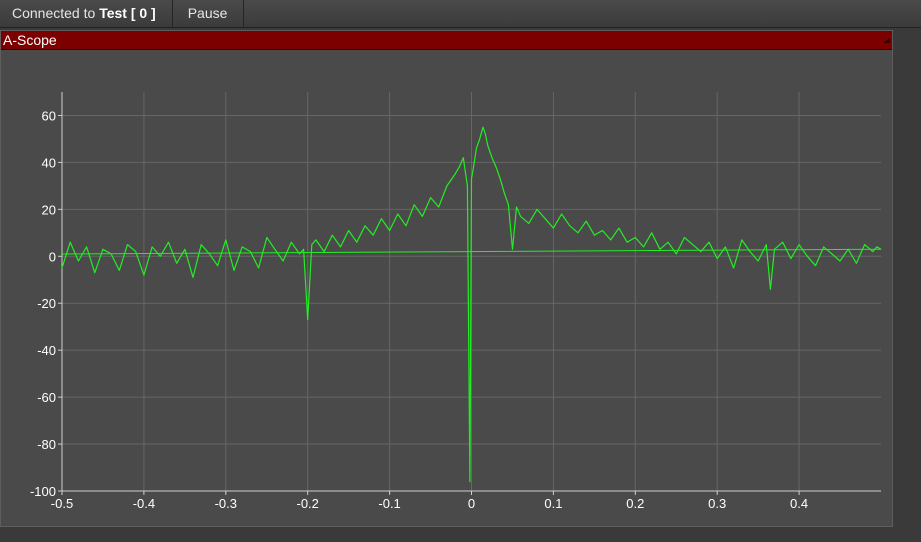 This screenshot has height=542, width=921. Describe the element at coordinates (49, 209) in the screenshot. I see `y-tick-label: 20` at that location.